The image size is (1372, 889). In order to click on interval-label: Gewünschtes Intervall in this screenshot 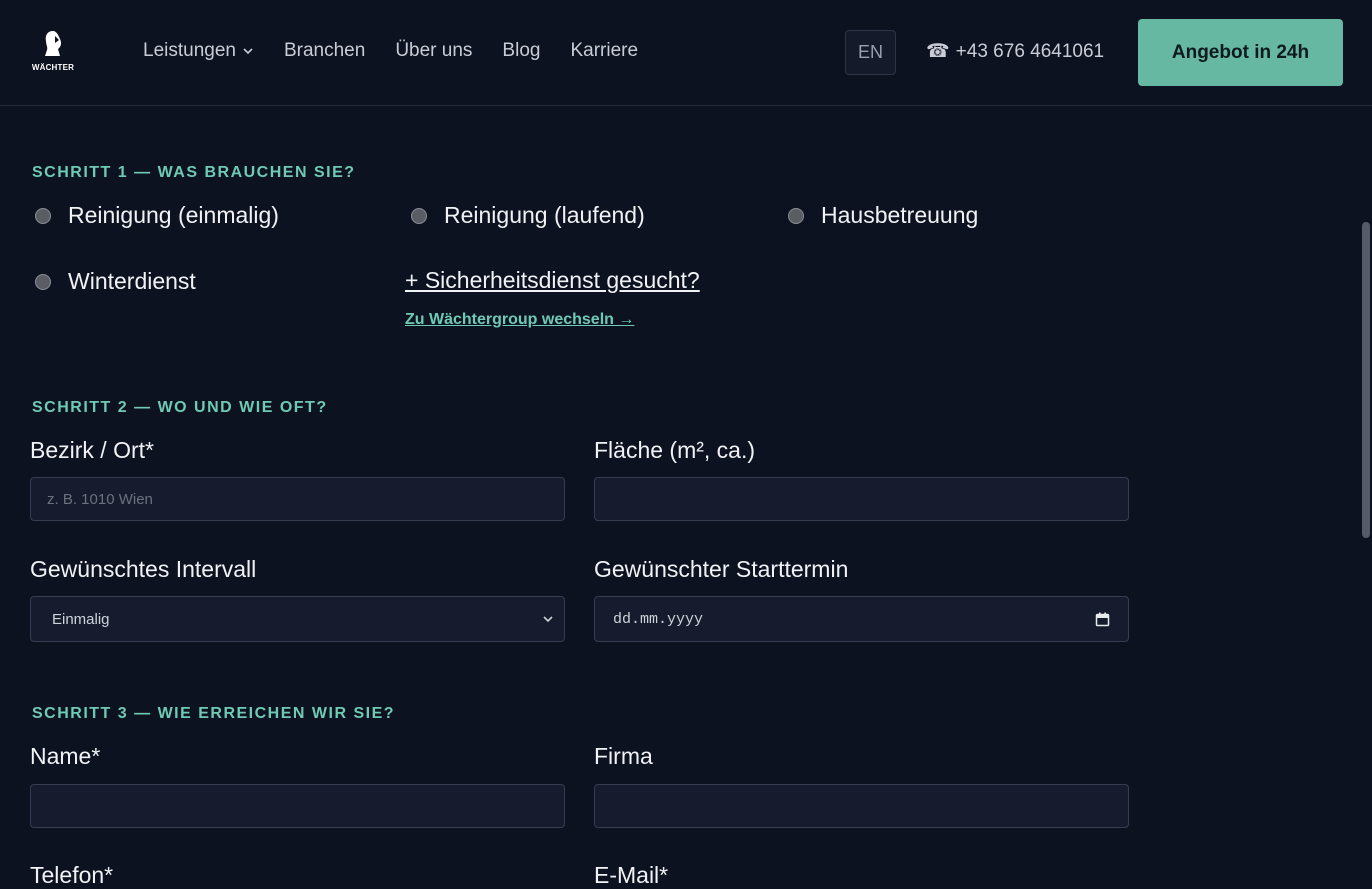, I will do `click(143, 569)`.